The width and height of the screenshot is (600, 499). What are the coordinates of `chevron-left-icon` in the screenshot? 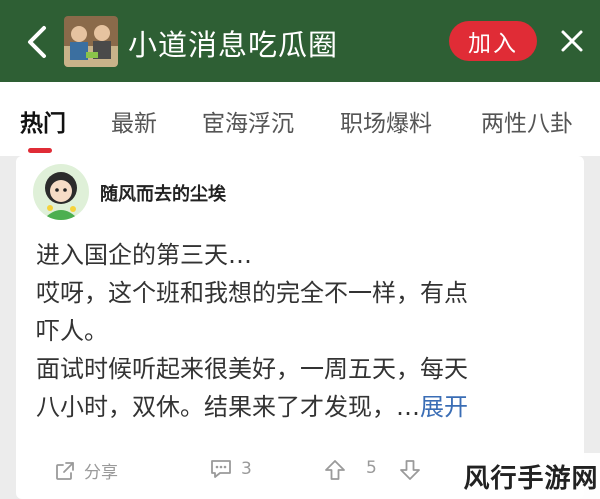 It's located at (38, 42).